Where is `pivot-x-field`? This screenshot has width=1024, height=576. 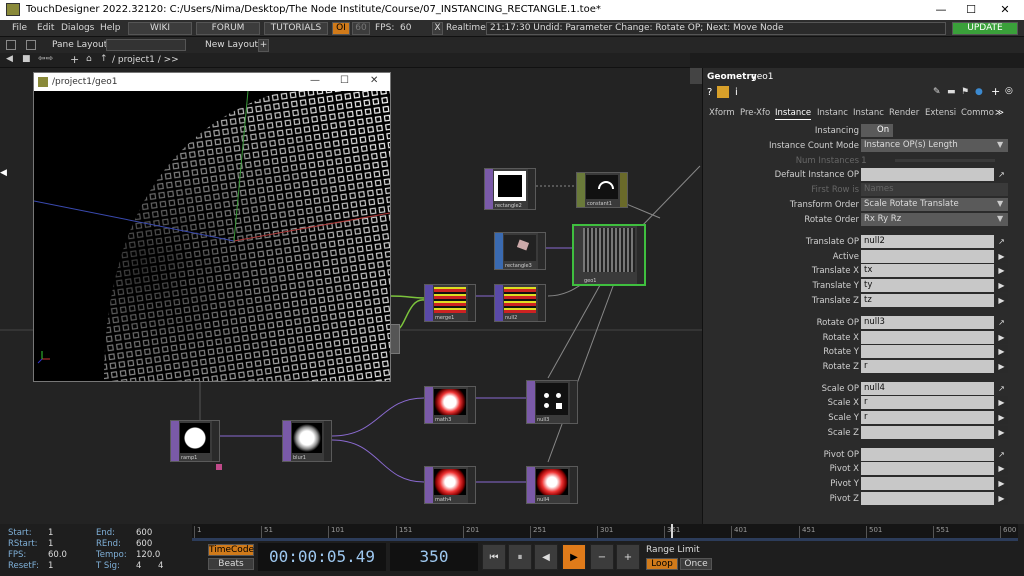 pivot-x-field is located at coordinates (927, 468).